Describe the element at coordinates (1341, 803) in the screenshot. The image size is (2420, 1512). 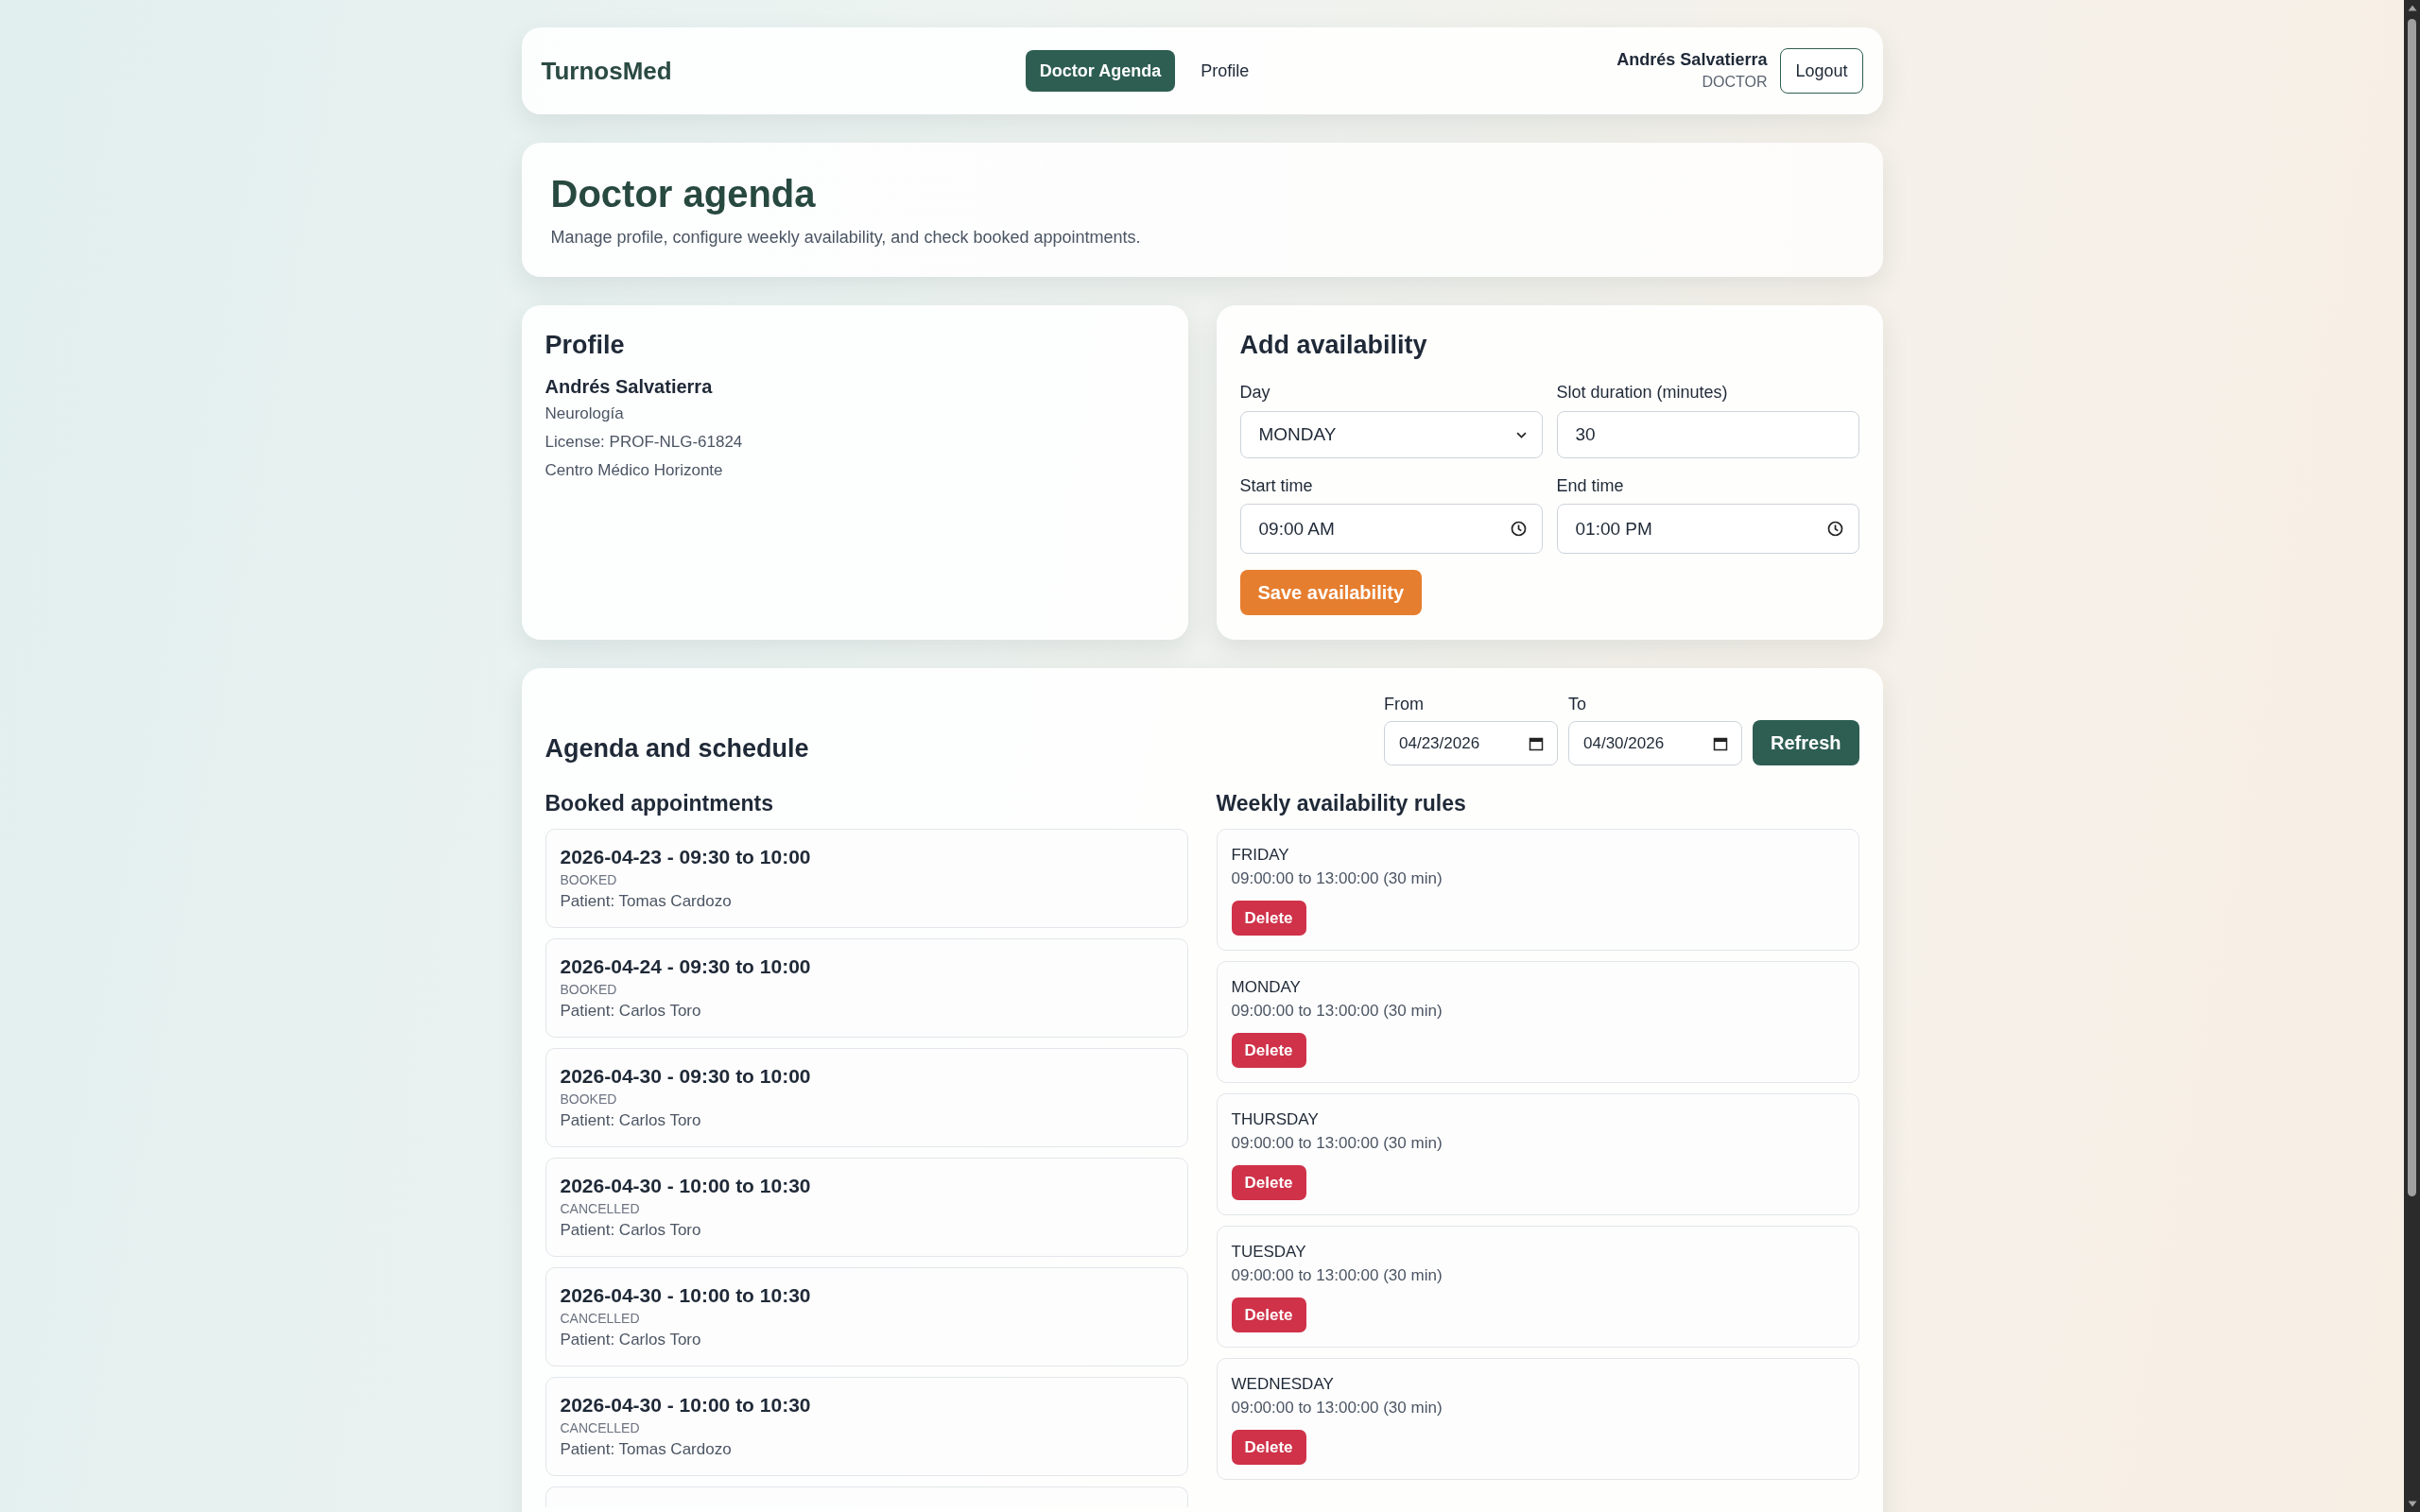
I see `list-title: Weekly availability rules` at that location.